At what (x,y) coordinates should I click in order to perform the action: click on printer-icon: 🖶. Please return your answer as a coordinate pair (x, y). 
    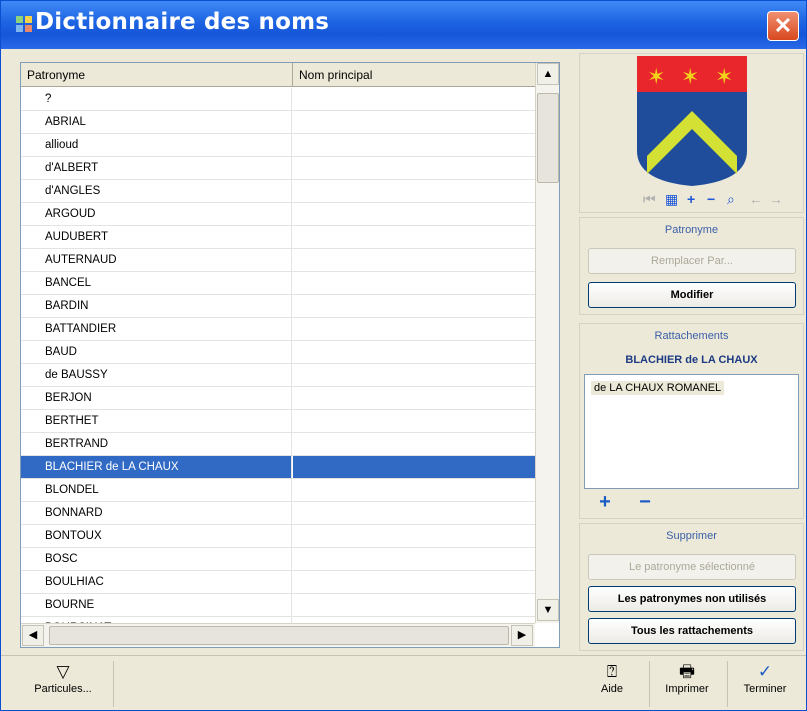
    Looking at the image, I should click on (687, 671).